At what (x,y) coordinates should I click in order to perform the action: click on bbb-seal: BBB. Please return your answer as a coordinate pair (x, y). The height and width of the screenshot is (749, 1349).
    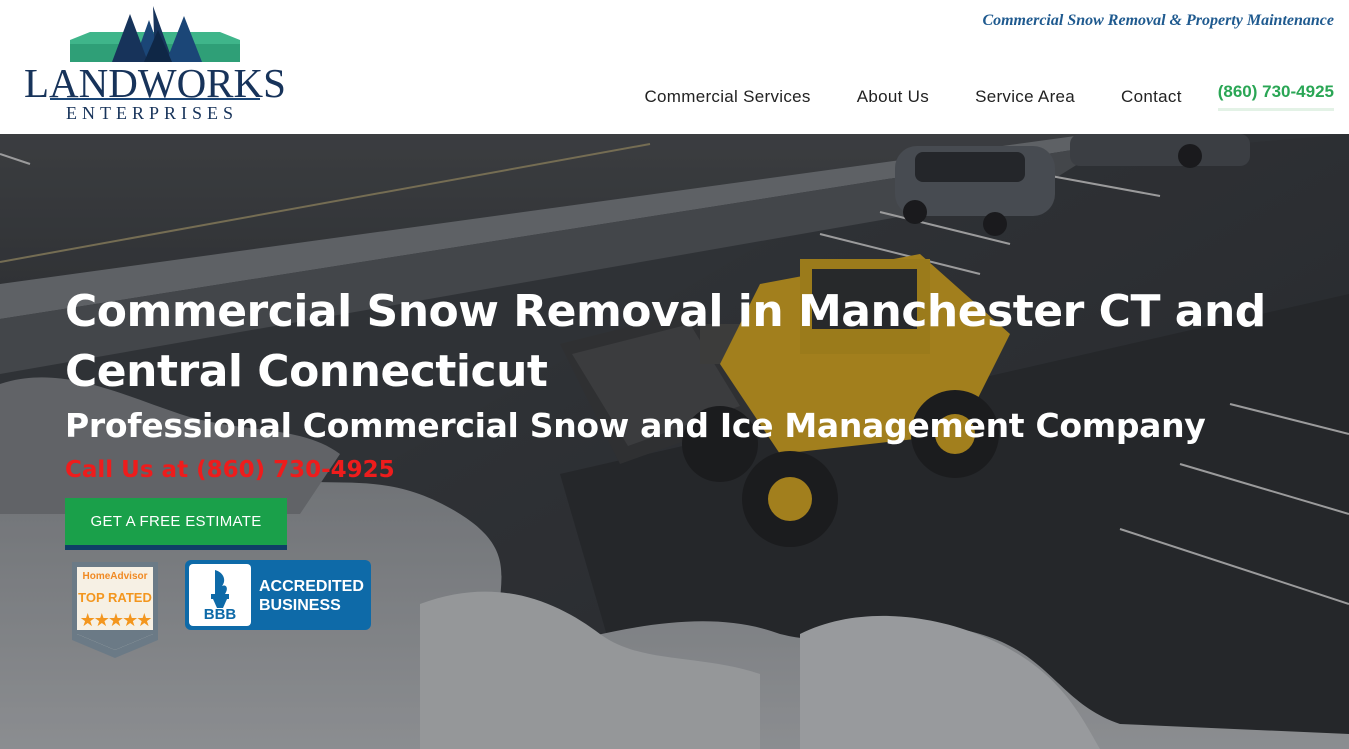
    Looking at the image, I should click on (220, 595).